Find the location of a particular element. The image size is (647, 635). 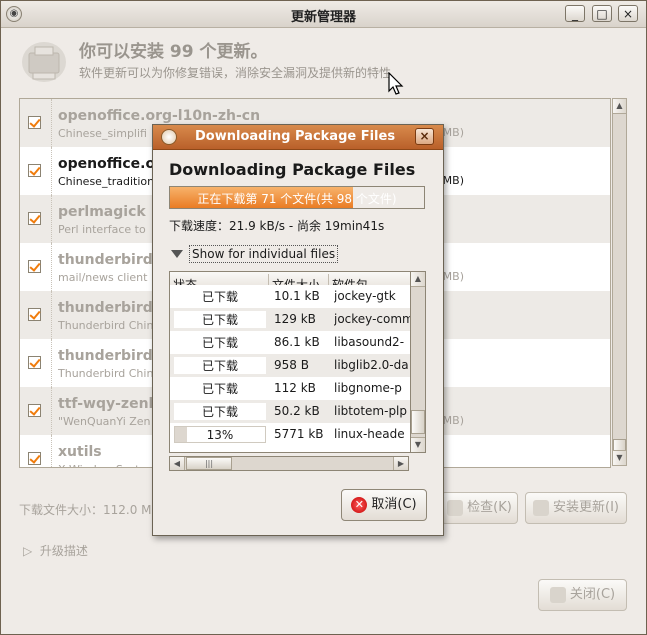

file-row: 已下载 129 kB jockey-comm is located at coordinates (290, 319).